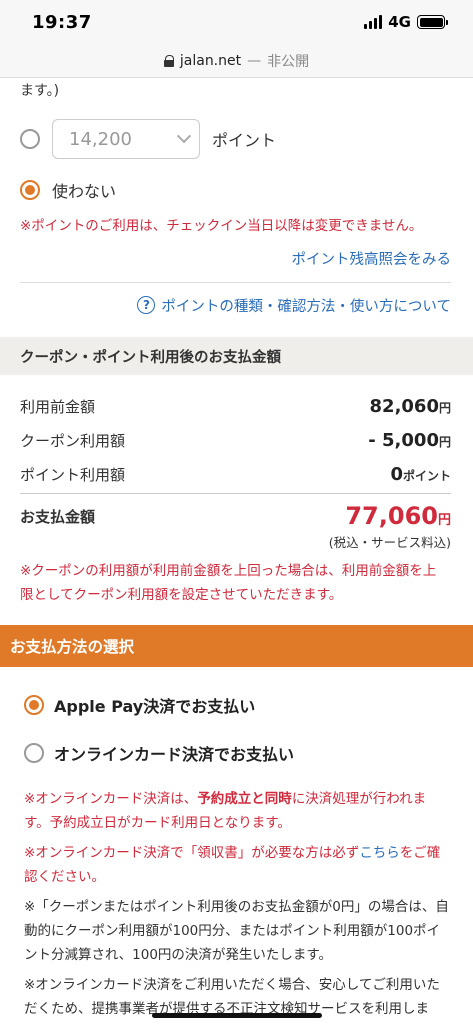 The height and width of the screenshot is (1024, 473). Describe the element at coordinates (306, 306) in the screenshot. I see `points-help-label: ポイントの種類・確認方法・使い方について` at that location.